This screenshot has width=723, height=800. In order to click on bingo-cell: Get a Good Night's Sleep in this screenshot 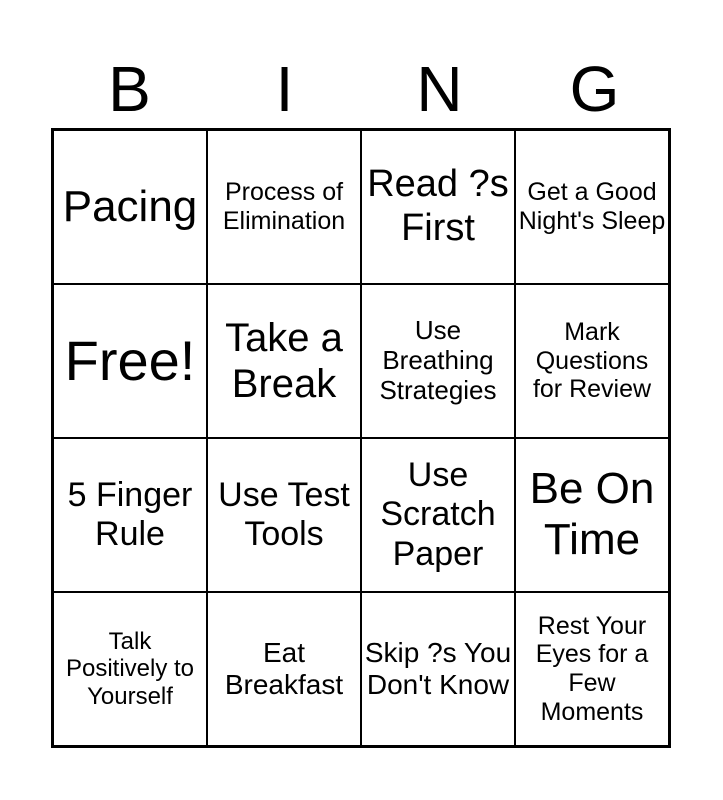, I will do `click(592, 207)`.